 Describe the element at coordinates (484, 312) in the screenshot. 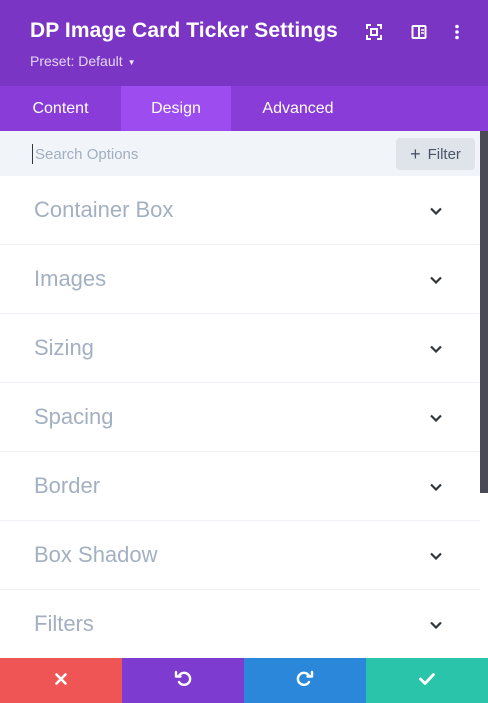

I see `scrollbar-thumb` at that location.